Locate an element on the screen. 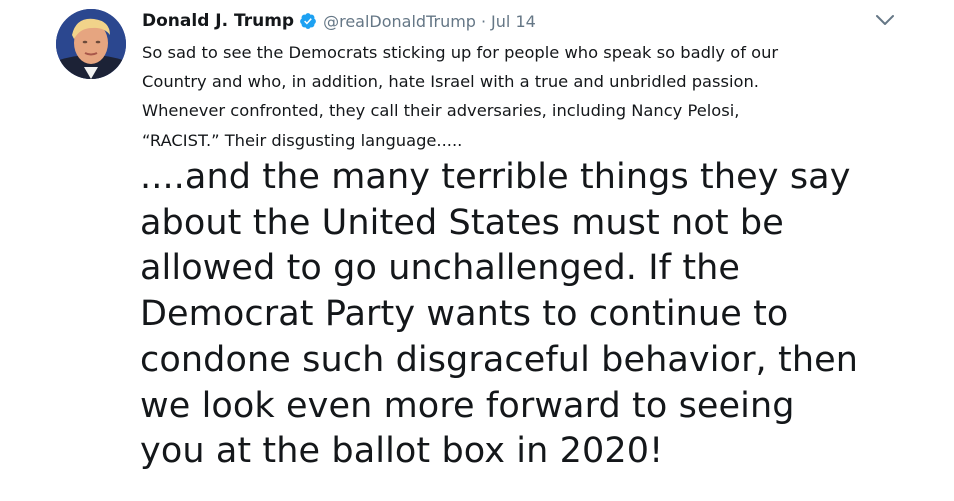 This screenshot has height=501, width=954. avatar is located at coordinates (91, 44).